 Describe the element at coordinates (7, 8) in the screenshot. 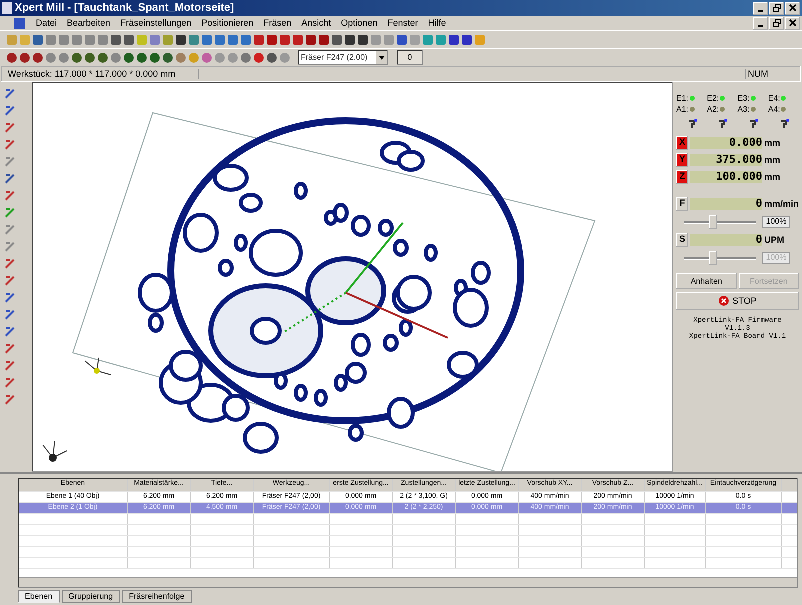

I see `app-logo-icon` at that location.